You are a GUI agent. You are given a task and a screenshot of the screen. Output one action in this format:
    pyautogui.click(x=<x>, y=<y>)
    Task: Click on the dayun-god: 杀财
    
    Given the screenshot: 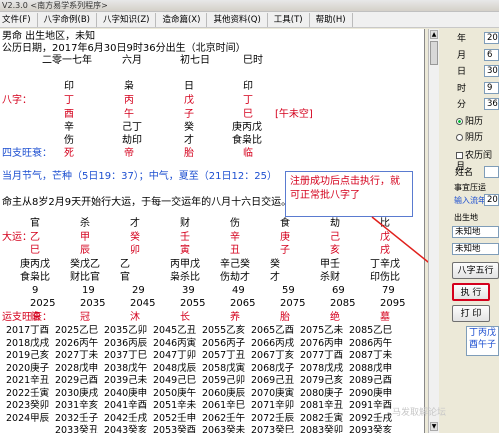 What is the action you would take?
    pyautogui.click(x=330, y=277)
    